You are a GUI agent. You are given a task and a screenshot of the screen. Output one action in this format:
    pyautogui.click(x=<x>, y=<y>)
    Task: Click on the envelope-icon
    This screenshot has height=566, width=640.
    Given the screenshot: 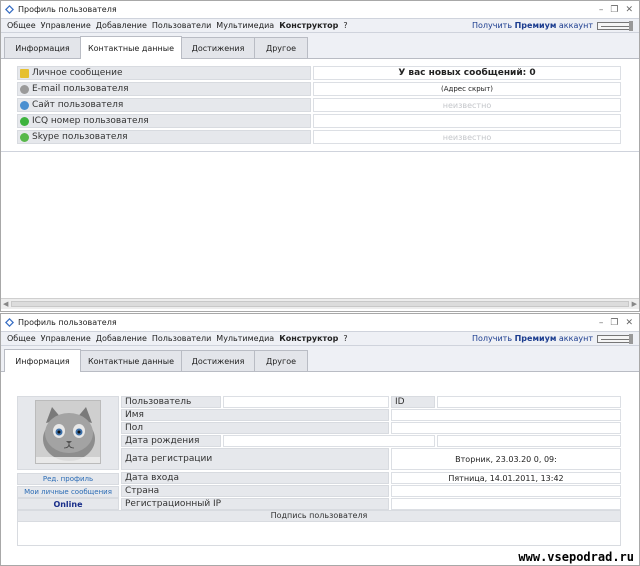 What is the action you would take?
    pyautogui.click(x=24, y=73)
    